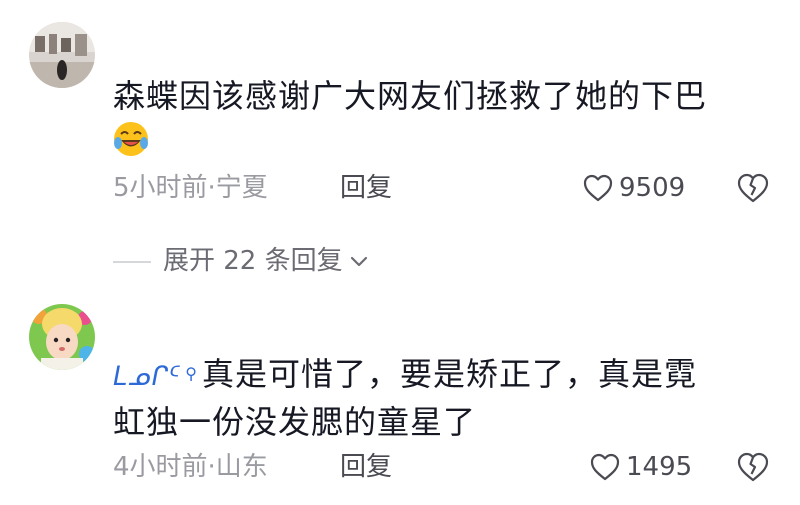 The width and height of the screenshot is (800, 505). I want to click on comment-text-2-line2: 虹独一份没发腮的童星了, so click(295, 422).